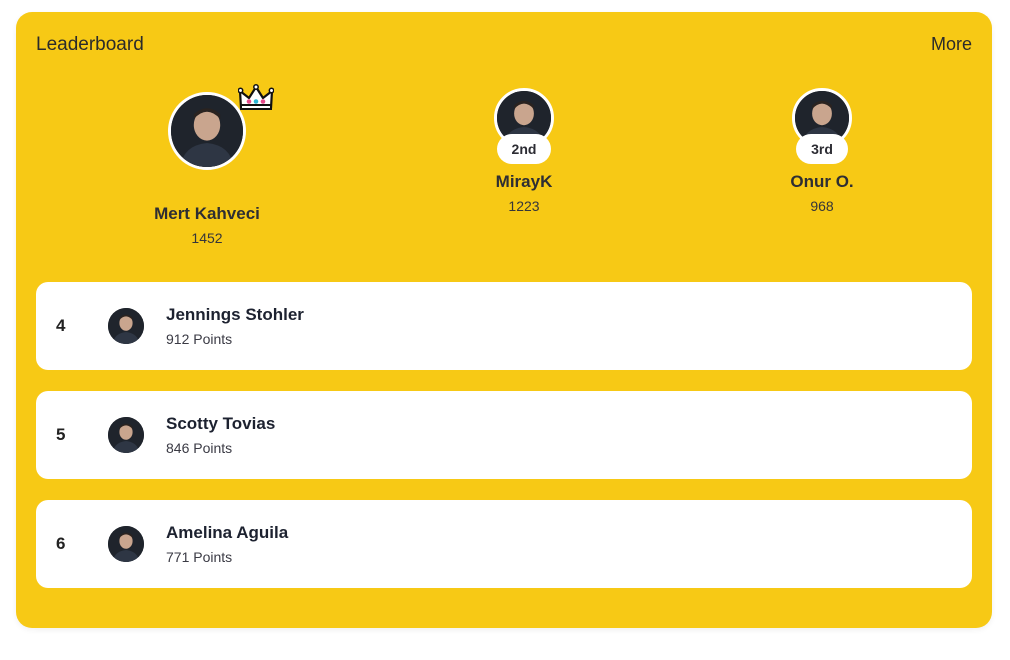 Image resolution: width=1010 pixels, height=660 pixels. What do you see at coordinates (504, 47) in the screenshot?
I see `leaderboard-header: Leaderboard More` at bounding box center [504, 47].